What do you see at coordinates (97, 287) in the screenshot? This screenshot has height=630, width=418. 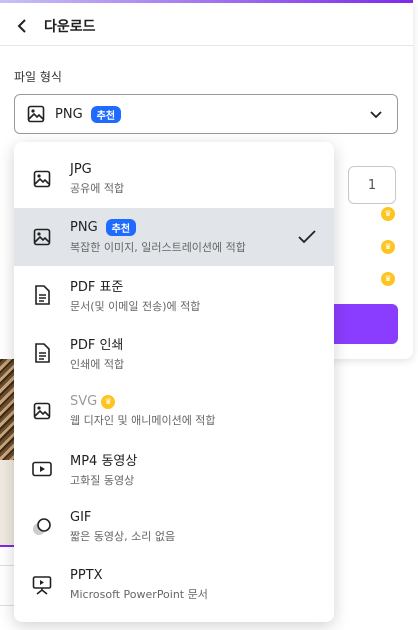 I see `option-name: PDF 표준` at bounding box center [97, 287].